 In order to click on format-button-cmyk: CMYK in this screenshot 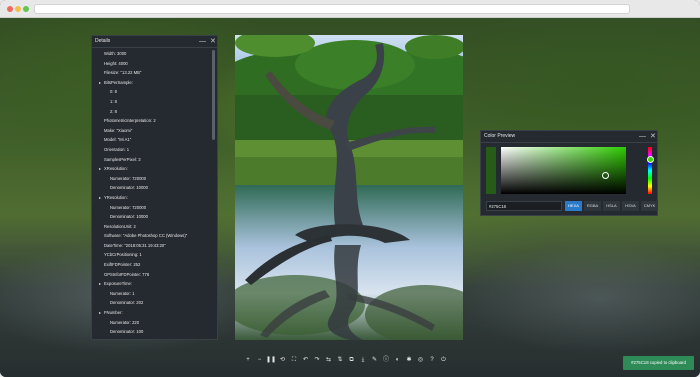, I will do `click(649, 206)`.